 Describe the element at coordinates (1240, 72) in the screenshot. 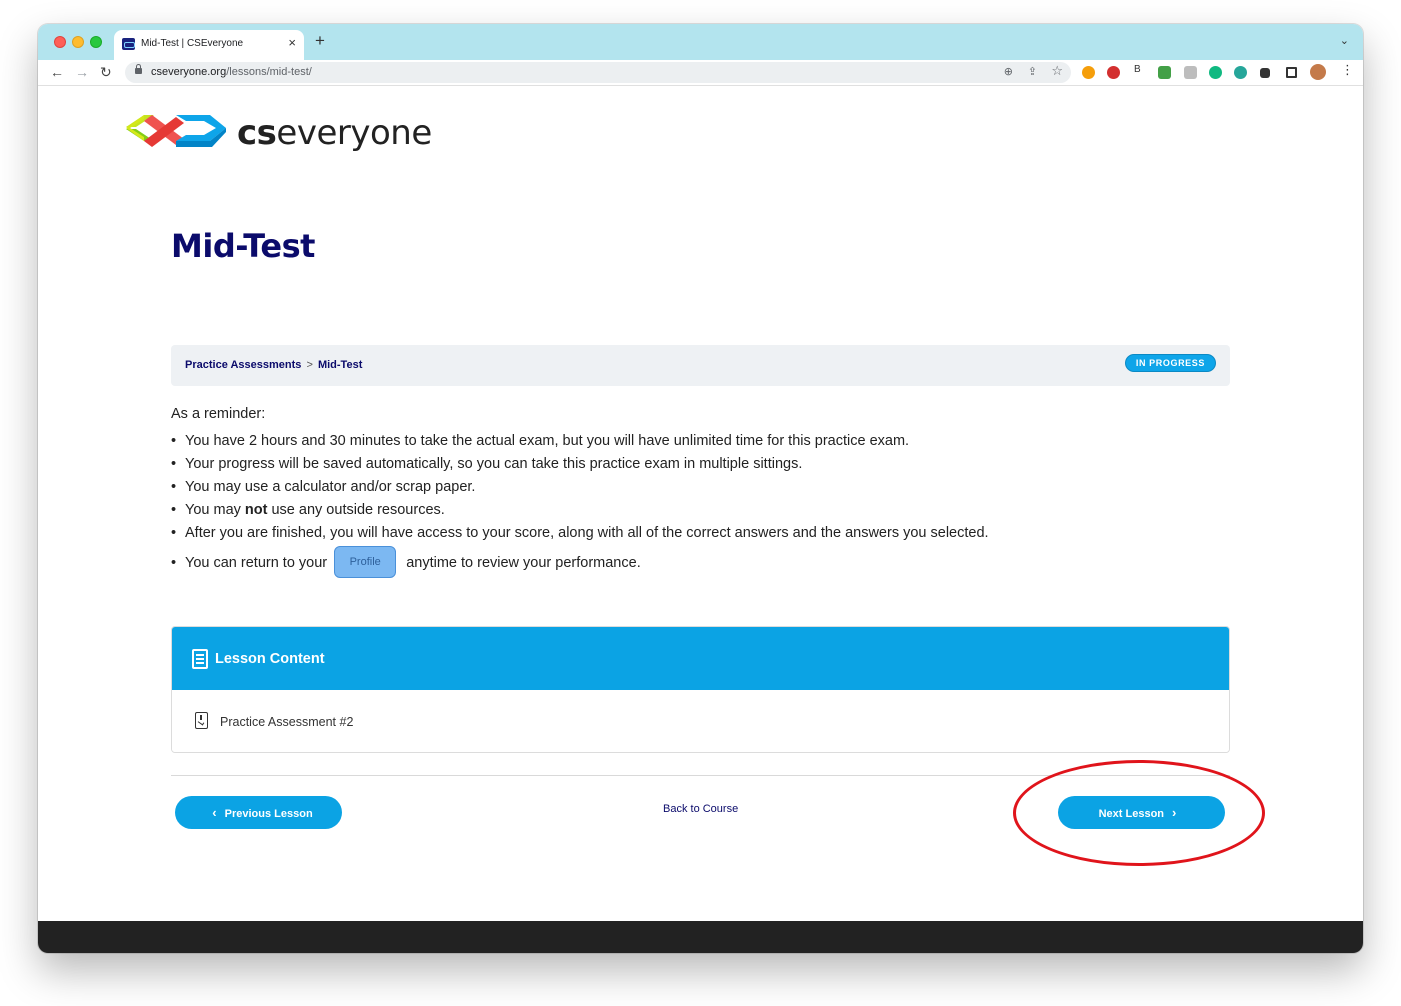

I see `extension-m-icon` at that location.